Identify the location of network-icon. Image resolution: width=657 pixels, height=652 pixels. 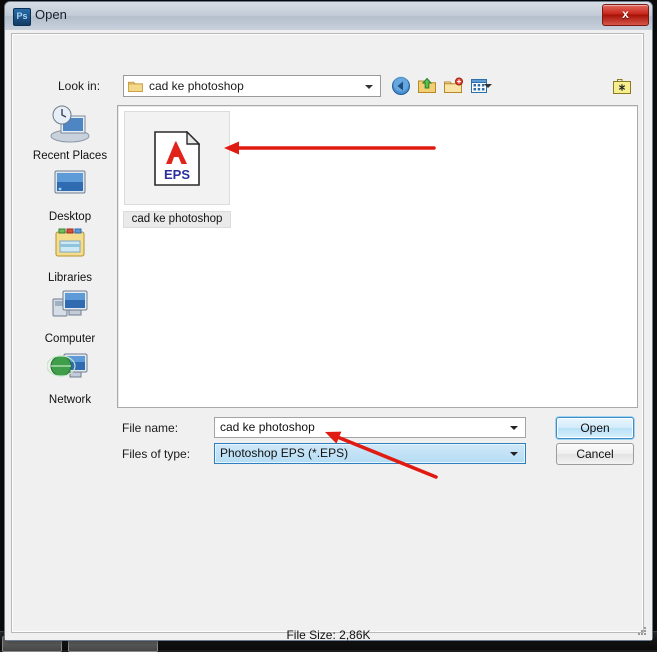
(67, 365).